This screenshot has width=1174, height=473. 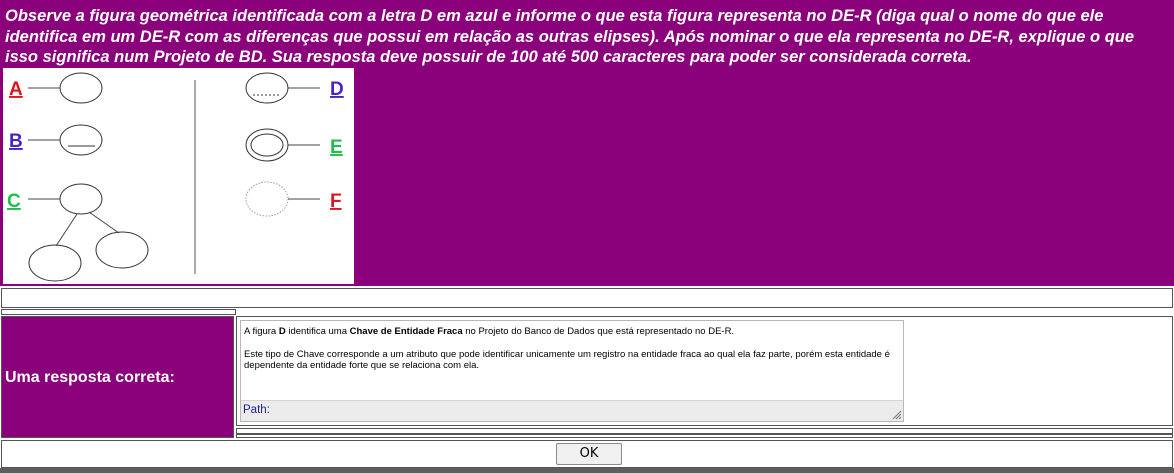 What do you see at coordinates (66, 230) in the screenshot?
I see `composite-branch-left` at bounding box center [66, 230].